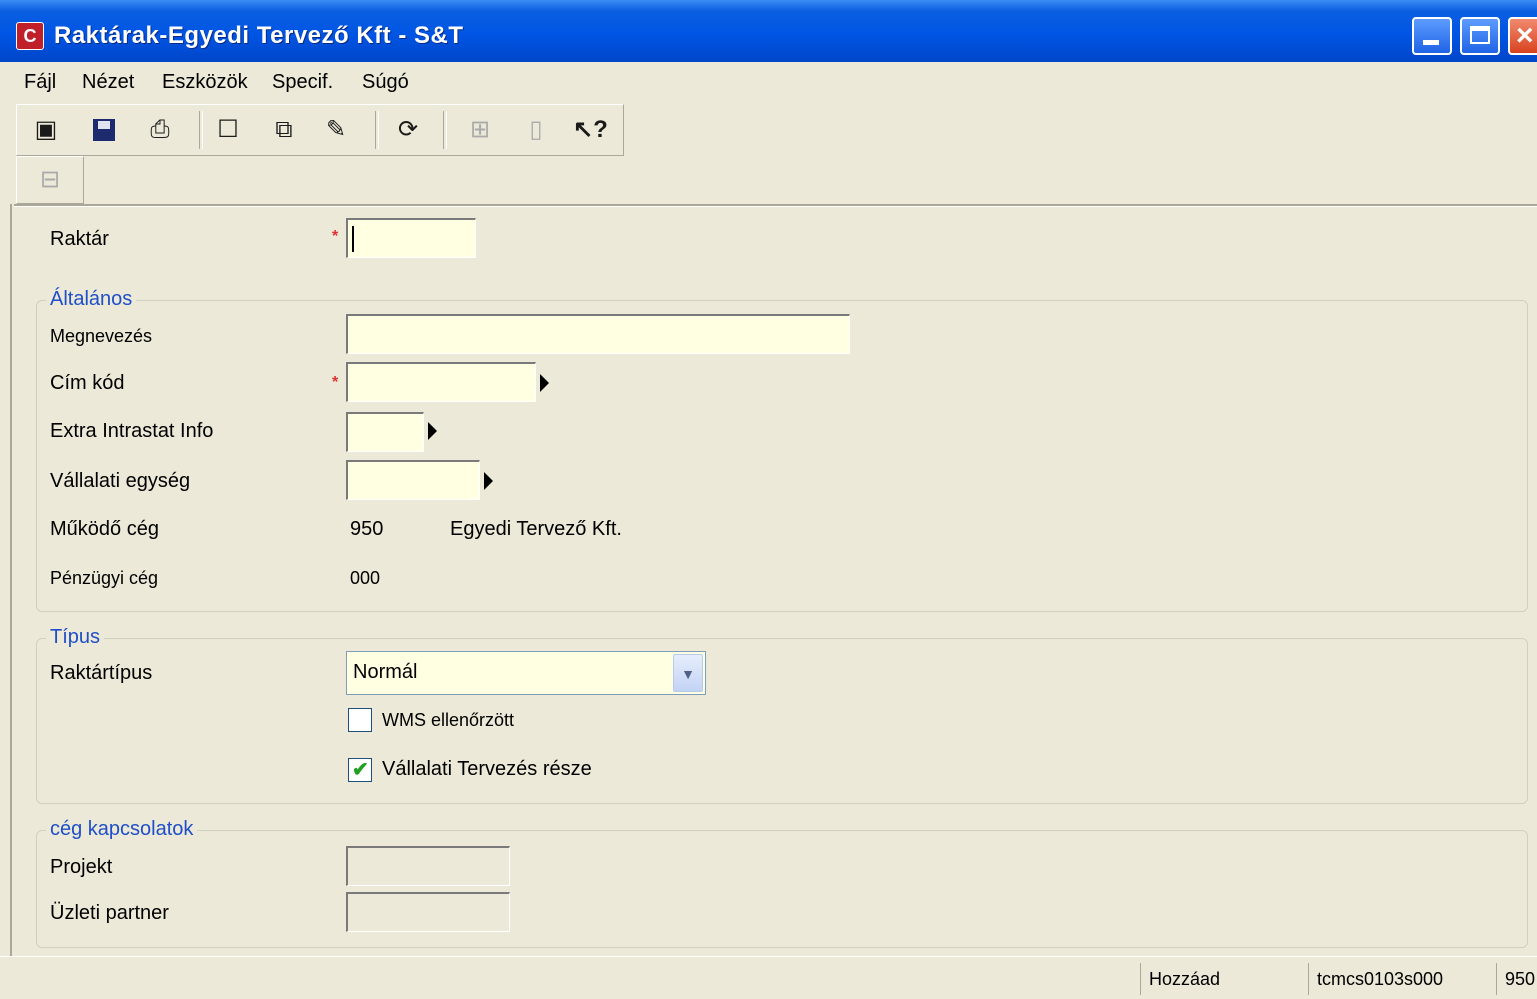 Image resolution: width=1537 pixels, height=999 pixels. Describe the element at coordinates (480, 129) in the screenshot. I see `group-disabled-icon: ⊞` at that location.